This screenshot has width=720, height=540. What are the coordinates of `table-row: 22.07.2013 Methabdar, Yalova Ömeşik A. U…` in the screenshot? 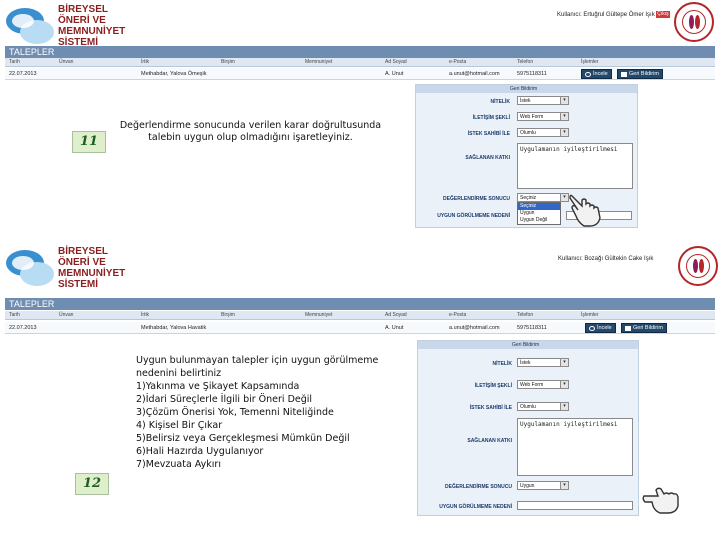 It's located at (360, 74).